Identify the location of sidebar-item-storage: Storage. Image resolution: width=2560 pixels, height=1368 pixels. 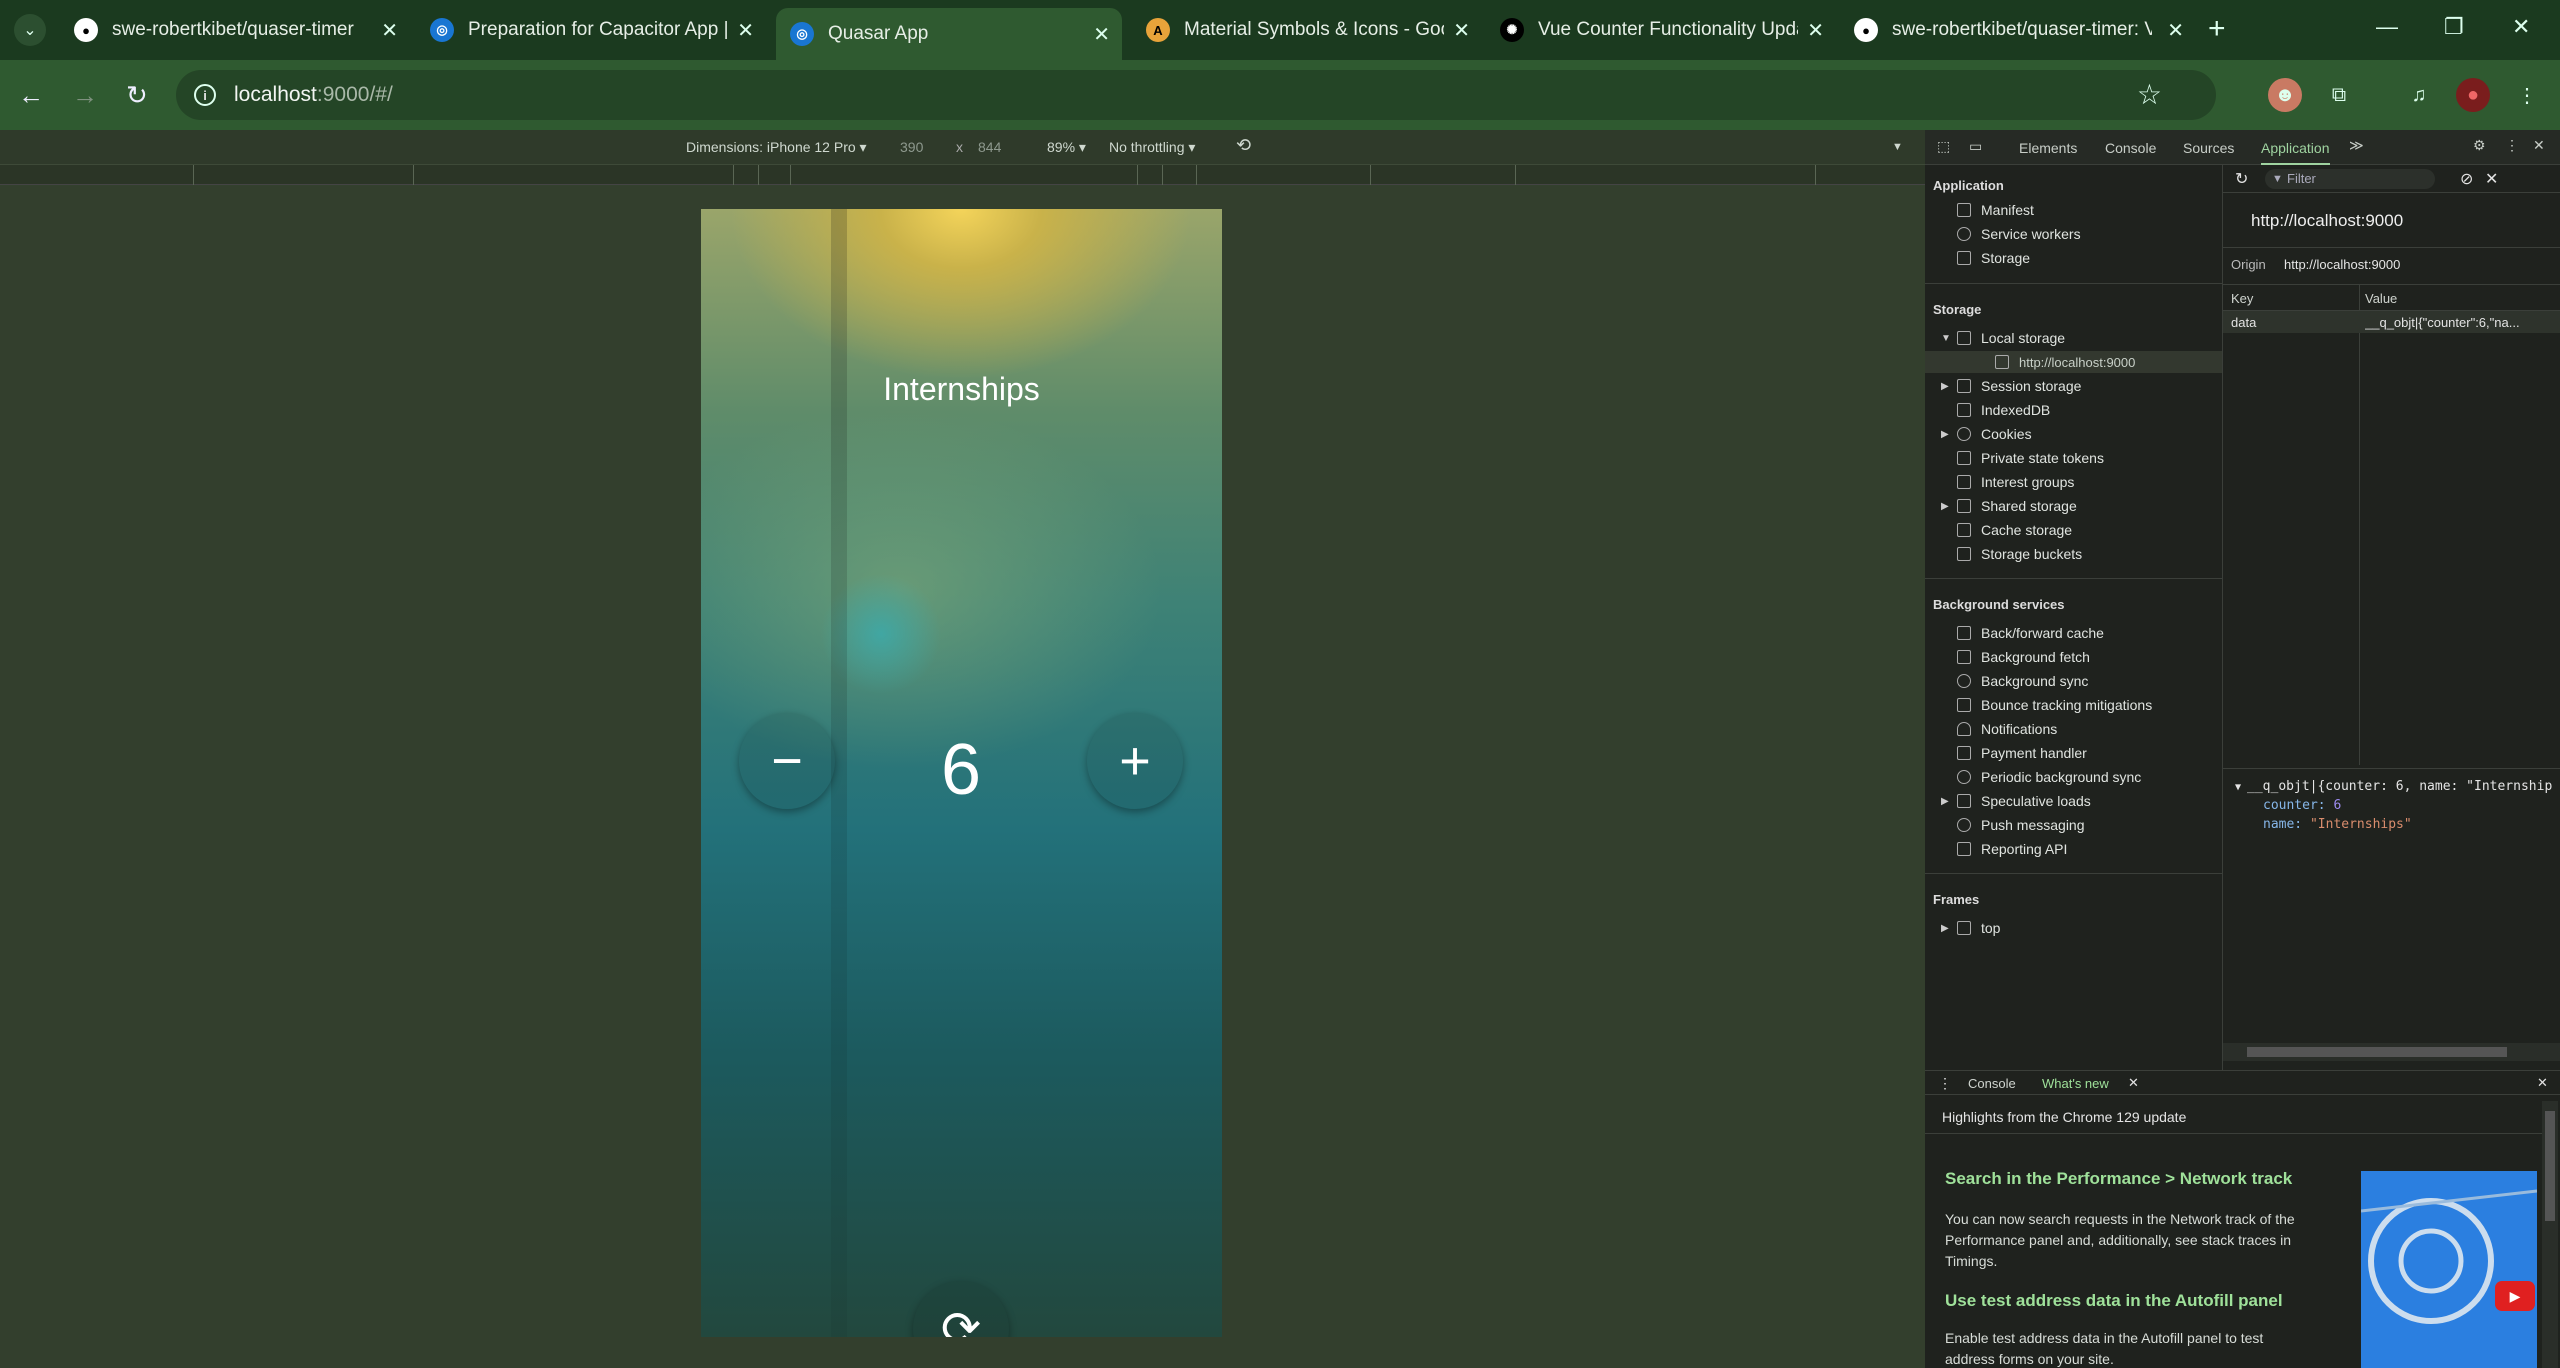
(1993, 258).